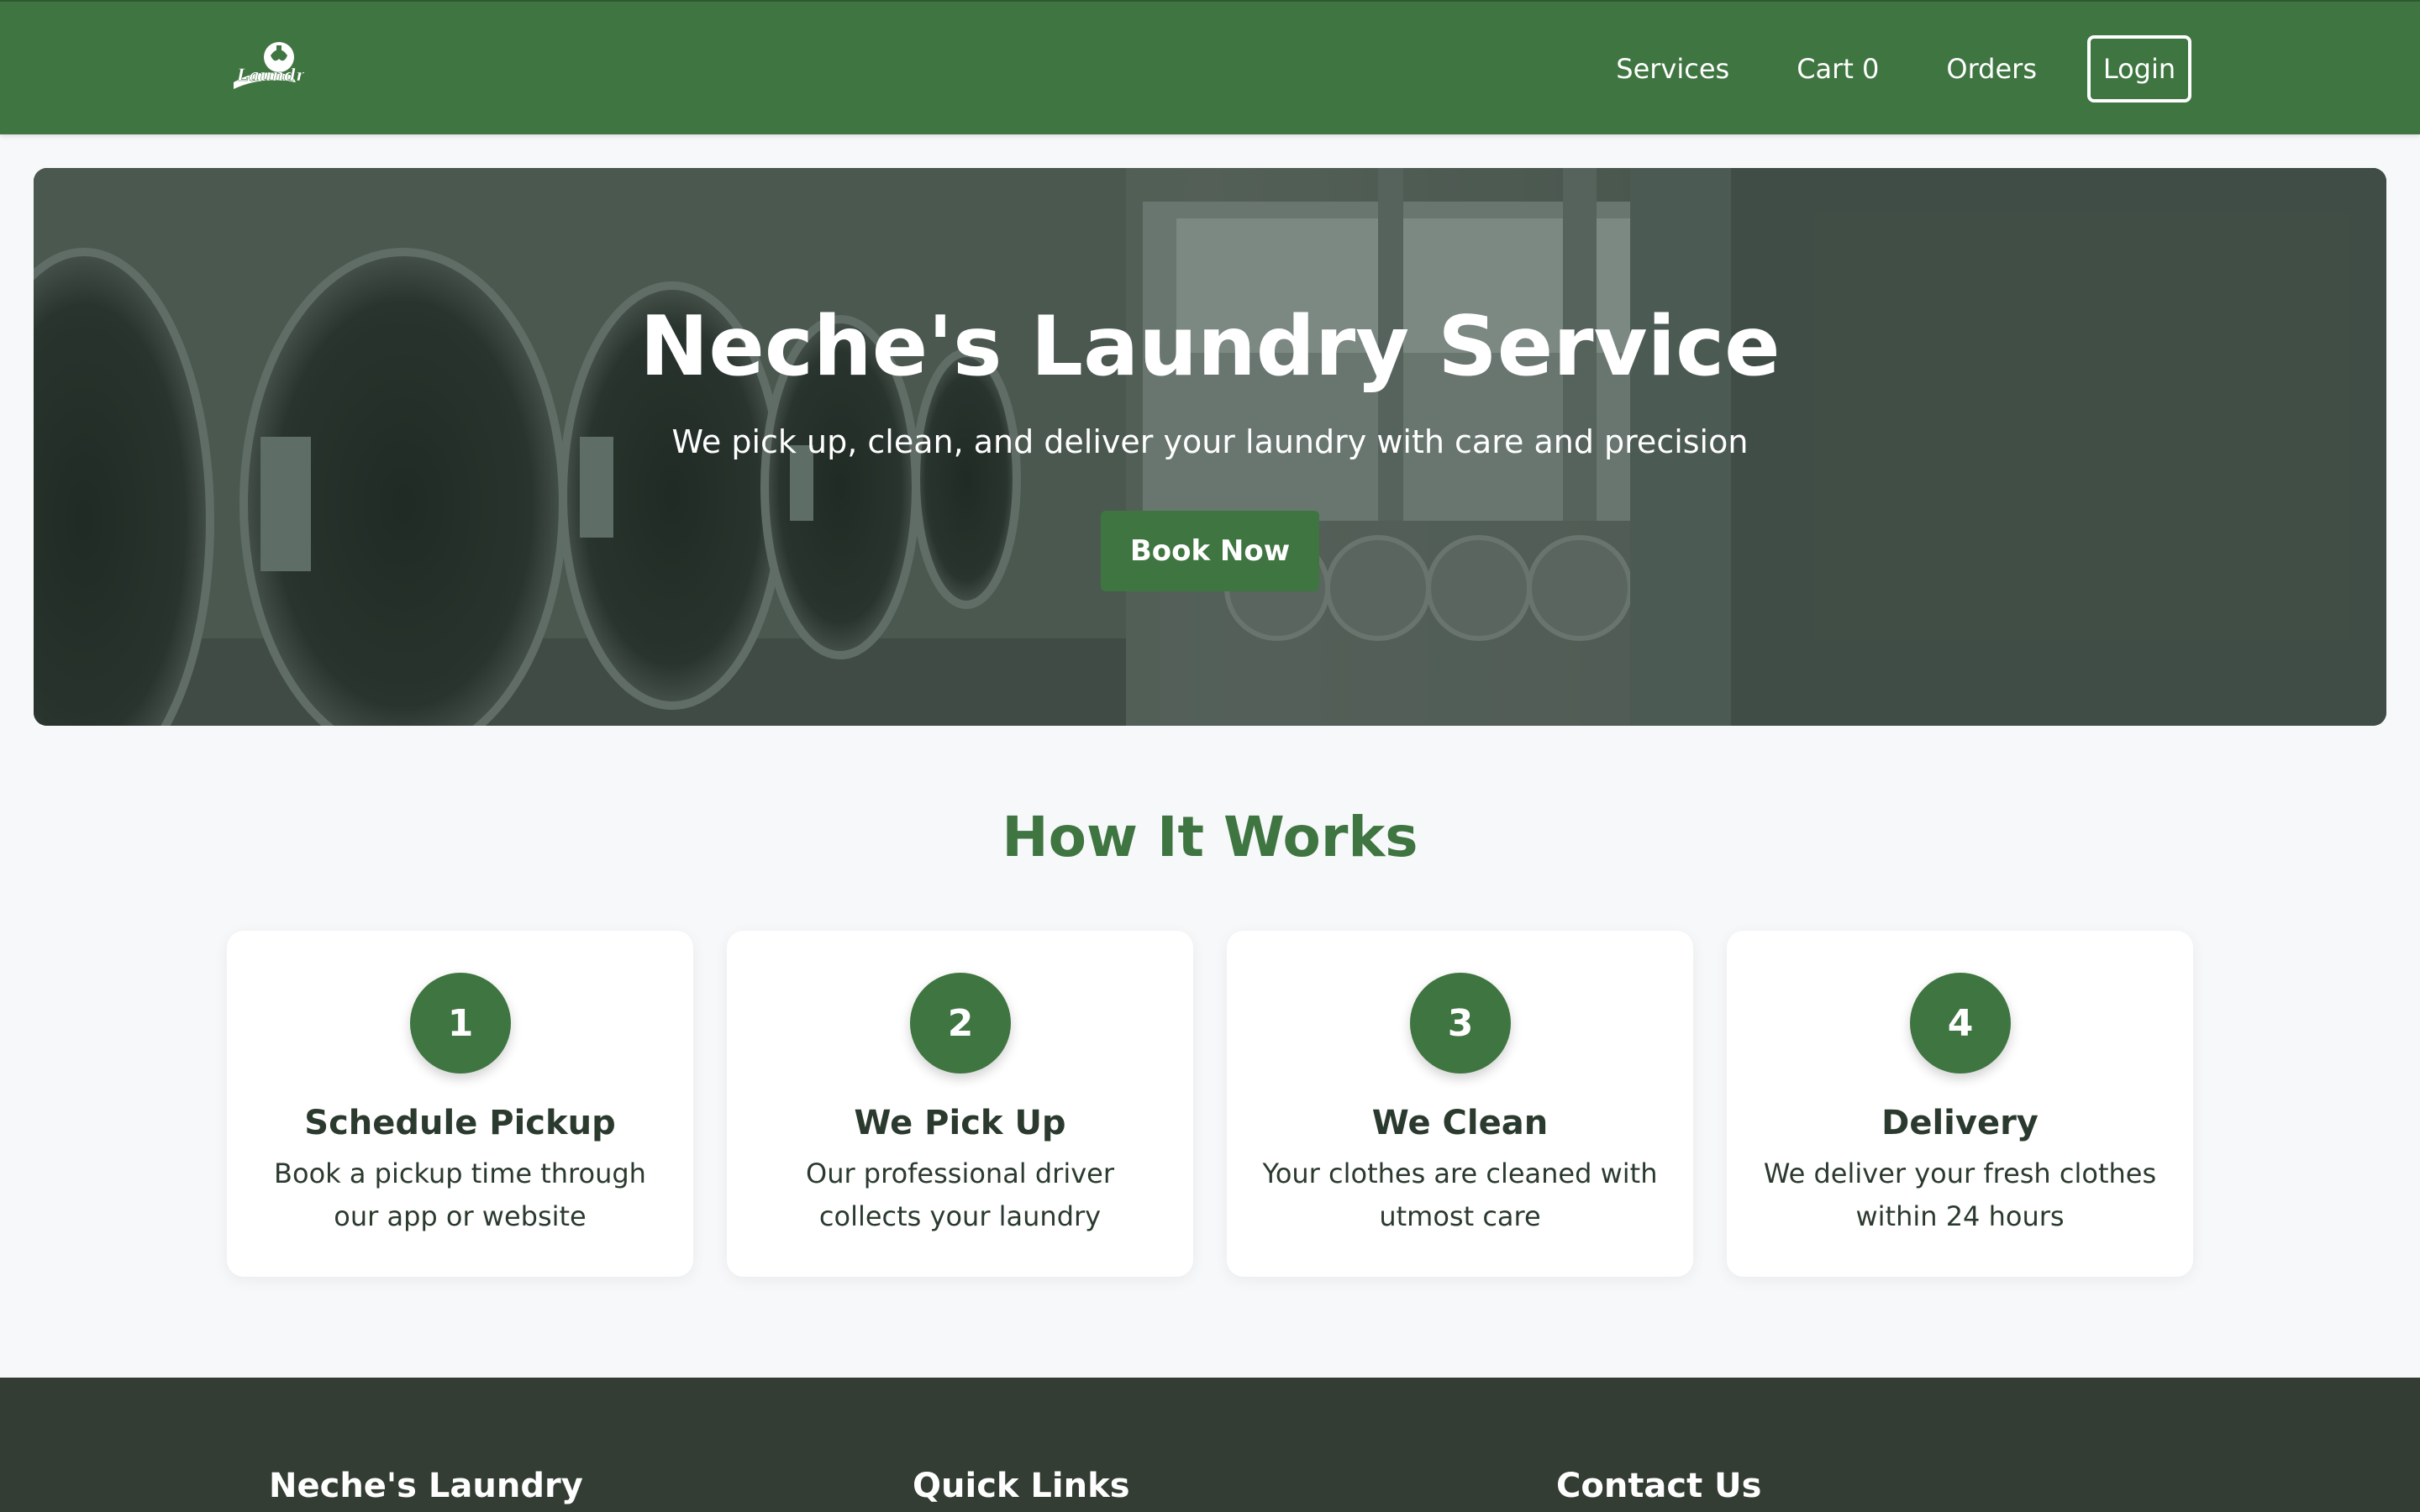 This screenshot has height=1512, width=2420. I want to click on step-title: We Clean, so click(1460, 1123).